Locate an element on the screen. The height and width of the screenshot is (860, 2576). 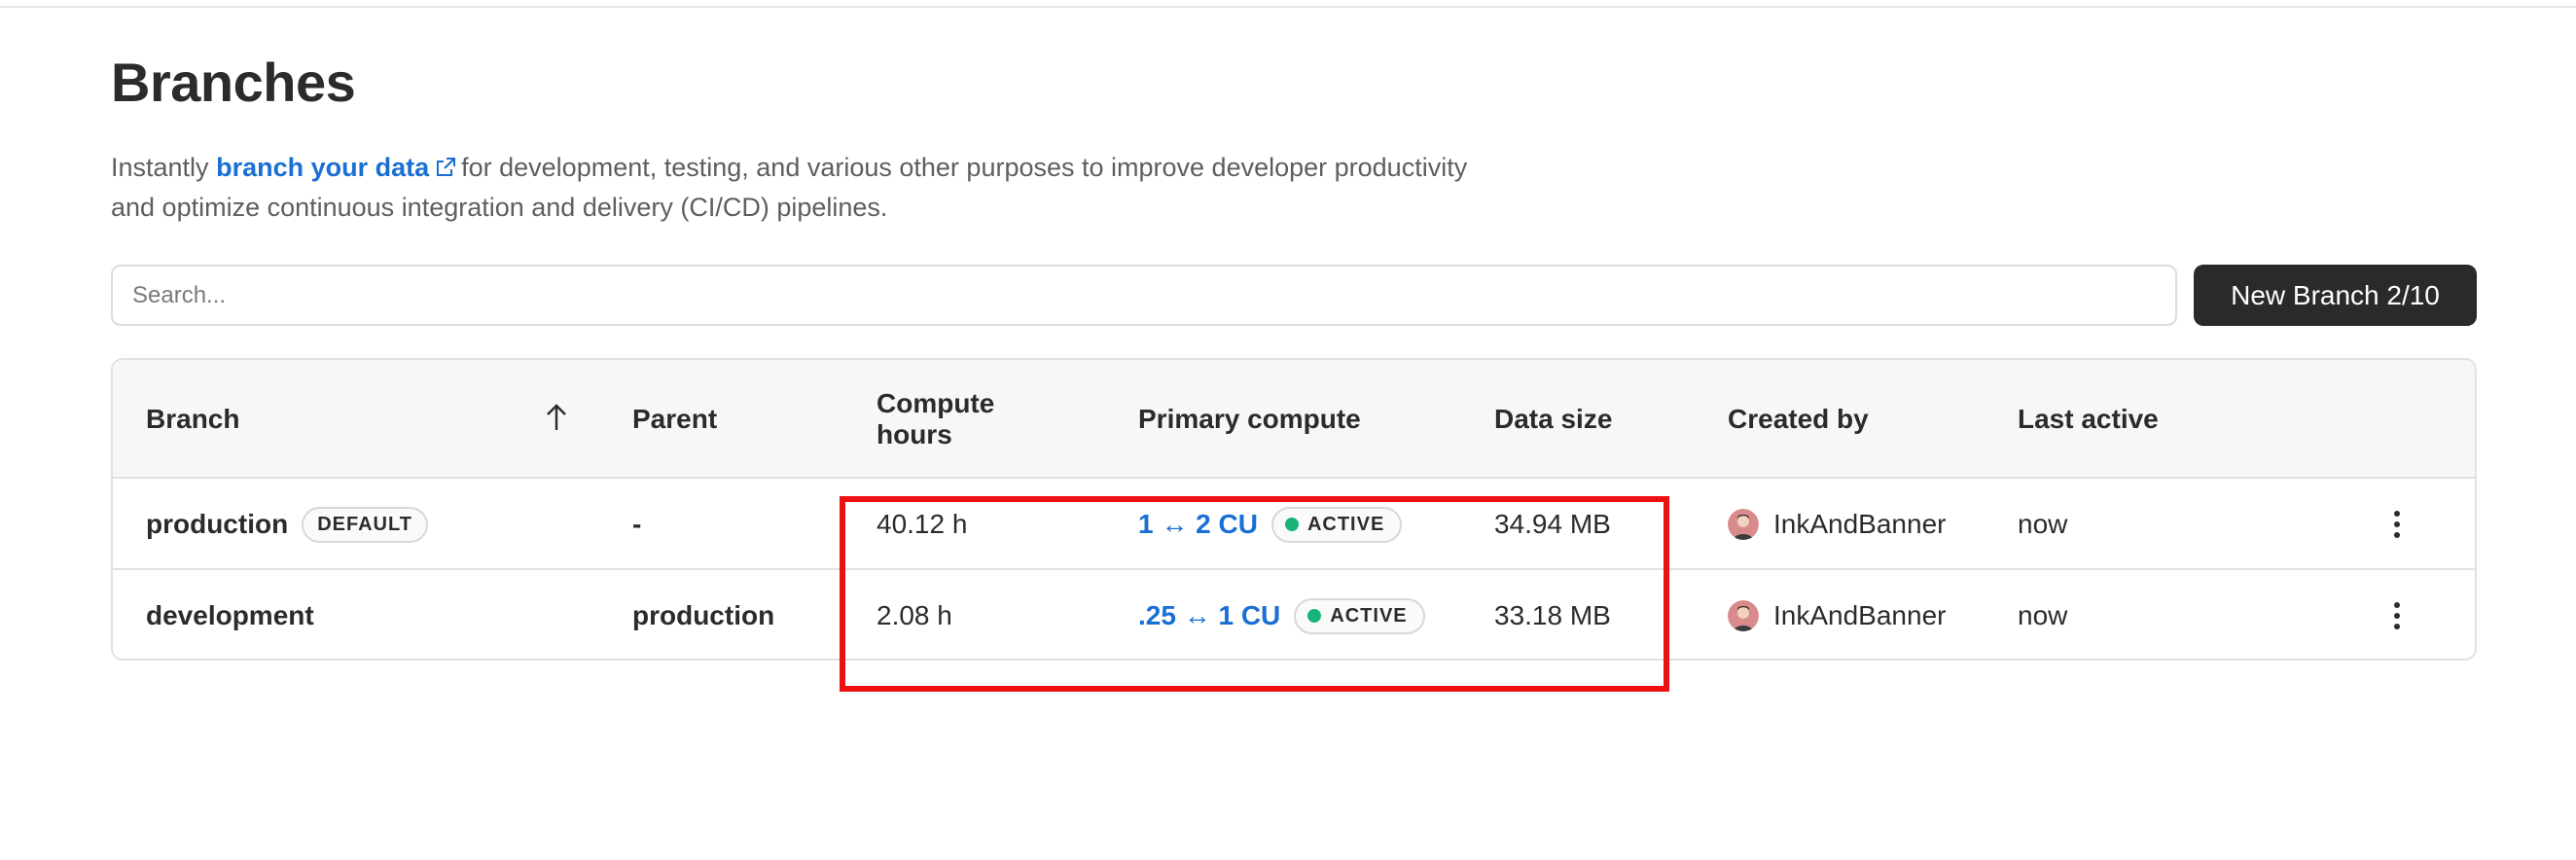
data-size-cell: 33.18 MB is located at coordinates (1552, 615).